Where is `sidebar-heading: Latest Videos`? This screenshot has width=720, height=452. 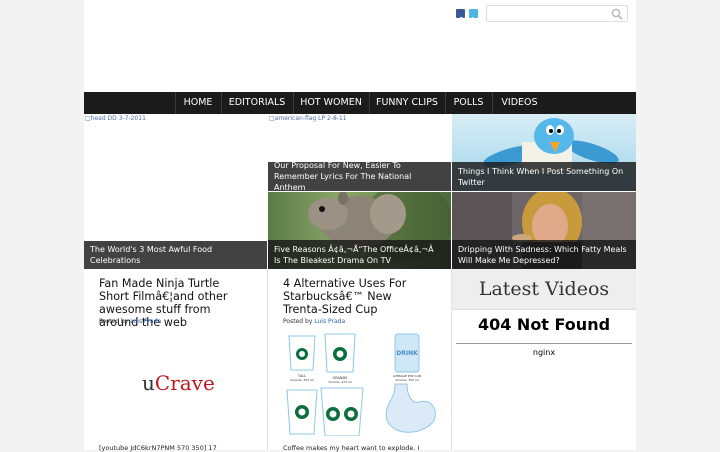
sidebar-heading: Latest Videos is located at coordinates (544, 289).